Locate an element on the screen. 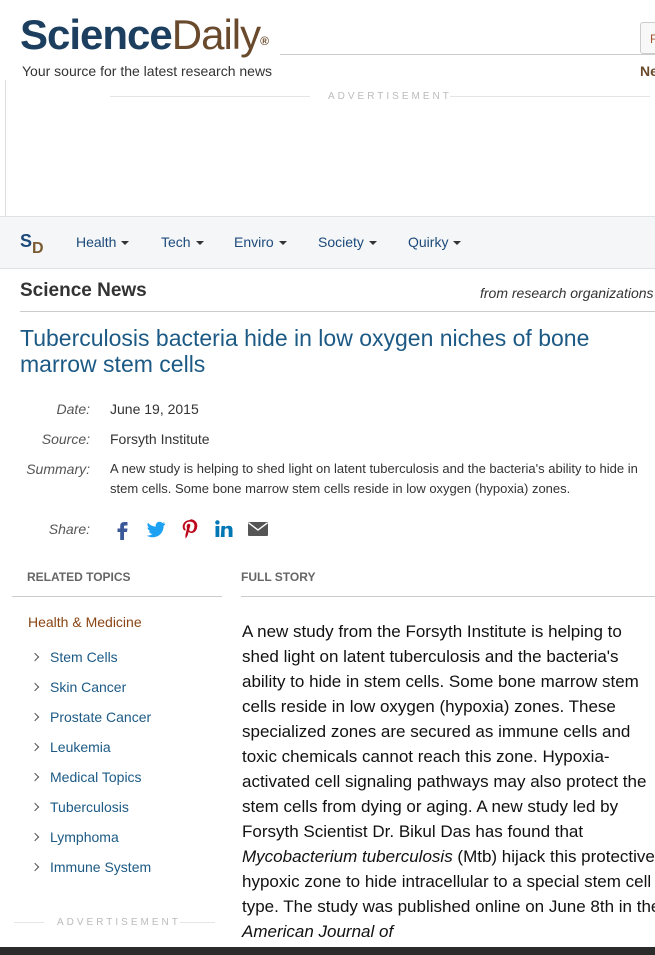  related-topic-label: Tuberculosis is located at coordinates (89, 807).